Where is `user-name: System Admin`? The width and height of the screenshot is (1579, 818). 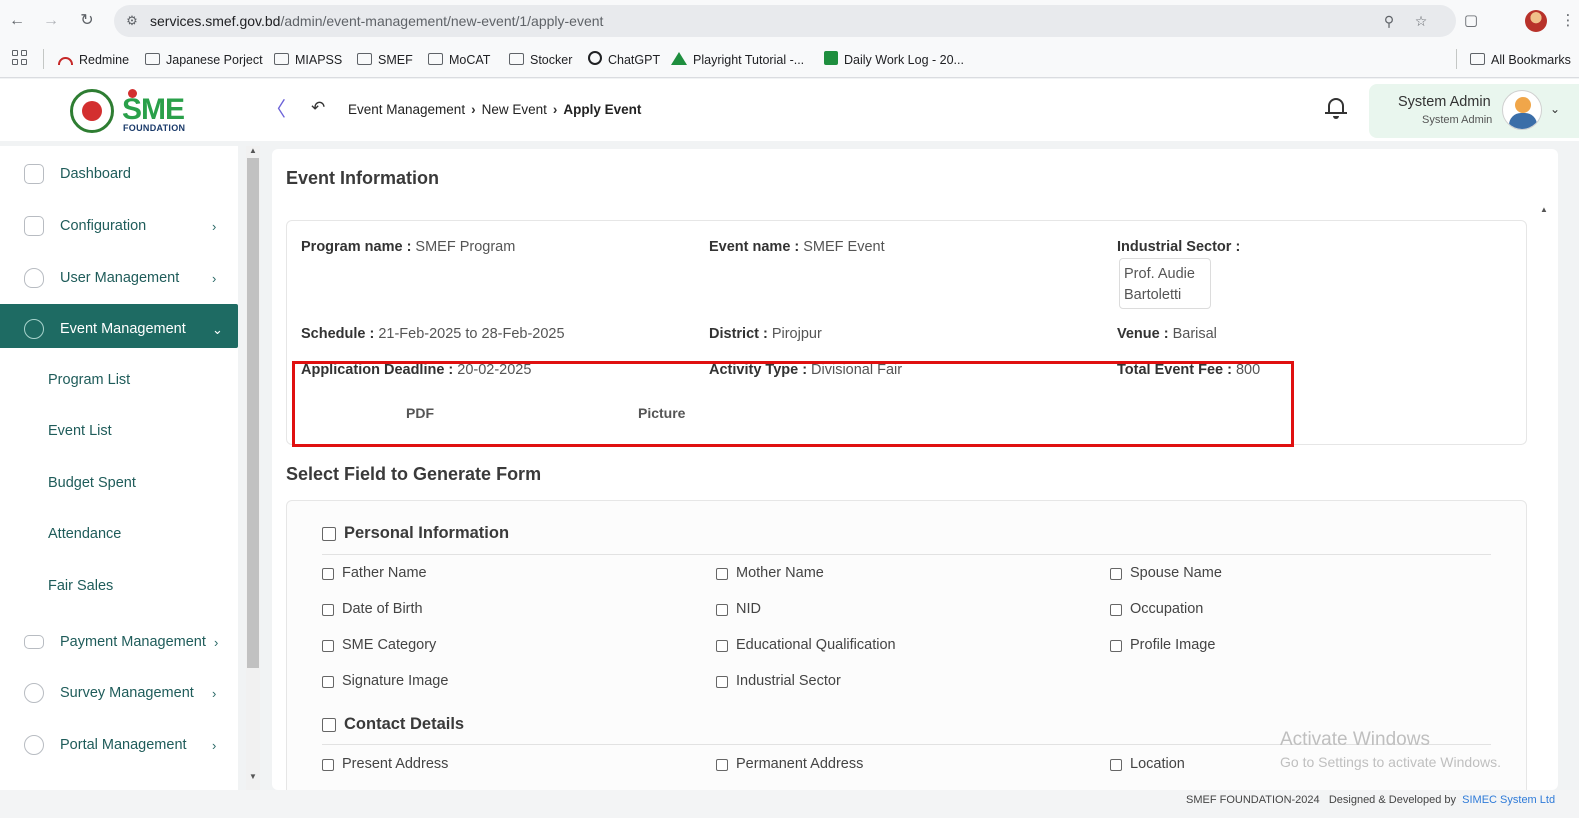 user-name: System Admin is located at coordinates (1444, 102).